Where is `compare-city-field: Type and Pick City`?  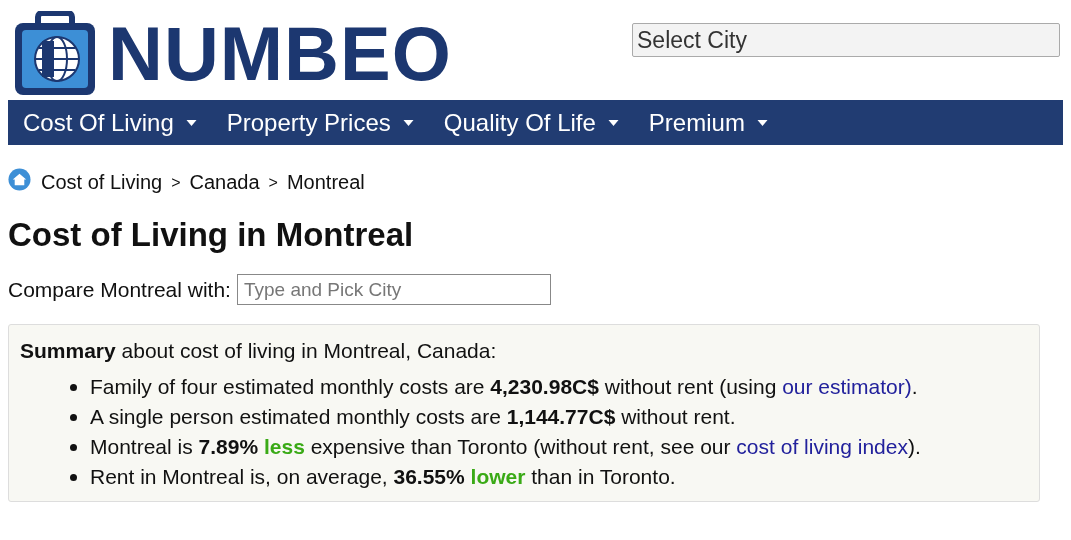
compare-city-field: Type and Pick City is located at coordinates (393, 289).